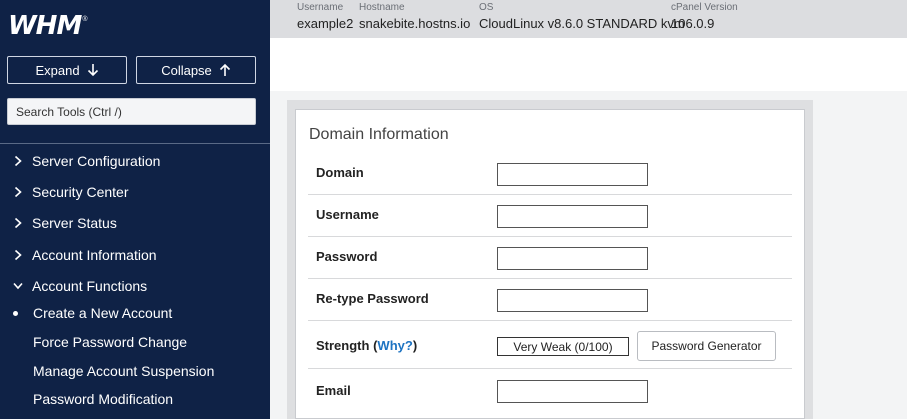 The image size is (907, 419). What do you see at coordinates (110, 342) in the screenshot?
I see `sidebar-subitem-label: Force Password Change` at bounding box center [110, 342].